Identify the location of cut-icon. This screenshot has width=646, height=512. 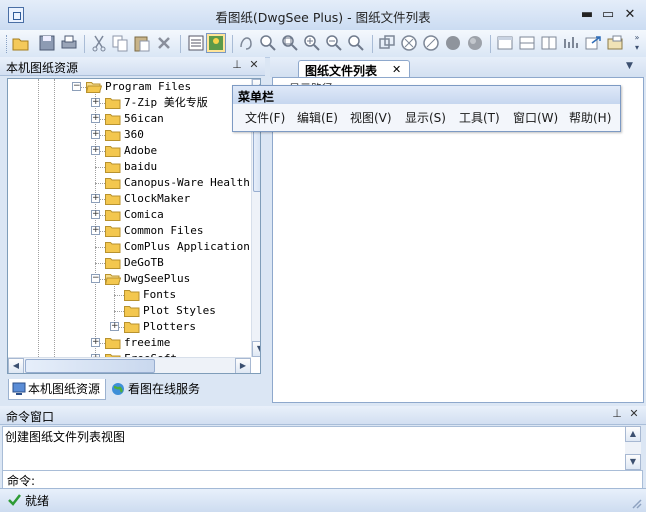
(99, 43).